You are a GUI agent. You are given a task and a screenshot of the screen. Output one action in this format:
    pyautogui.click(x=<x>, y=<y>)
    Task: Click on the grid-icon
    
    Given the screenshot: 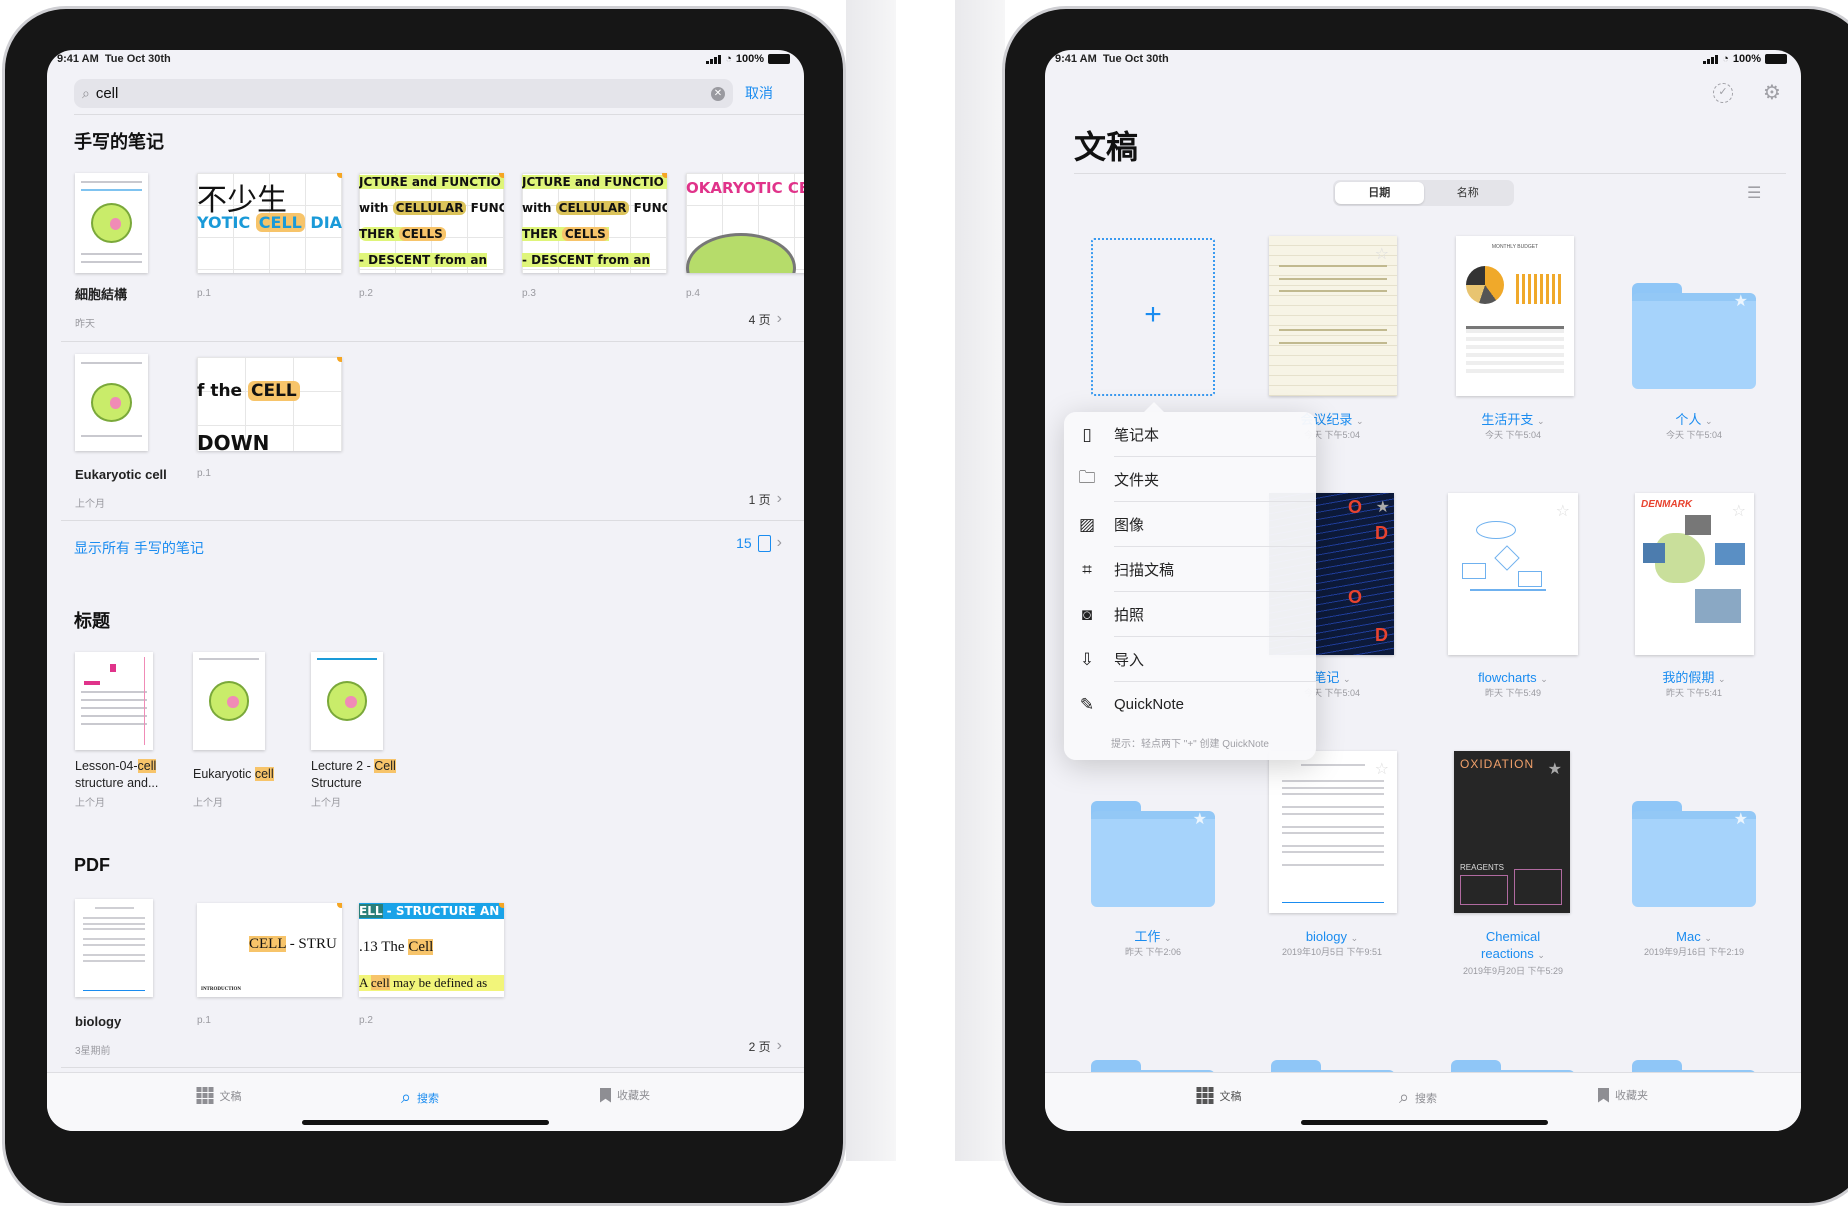 What is the action you would take?
    pyautogui.click(x=205, y=1095)
    